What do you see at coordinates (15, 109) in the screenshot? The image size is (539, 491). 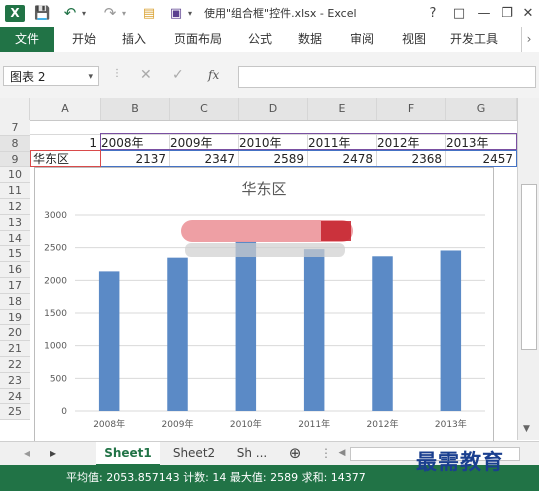 I see `select-all-corner` at bounding box center [15, 109].